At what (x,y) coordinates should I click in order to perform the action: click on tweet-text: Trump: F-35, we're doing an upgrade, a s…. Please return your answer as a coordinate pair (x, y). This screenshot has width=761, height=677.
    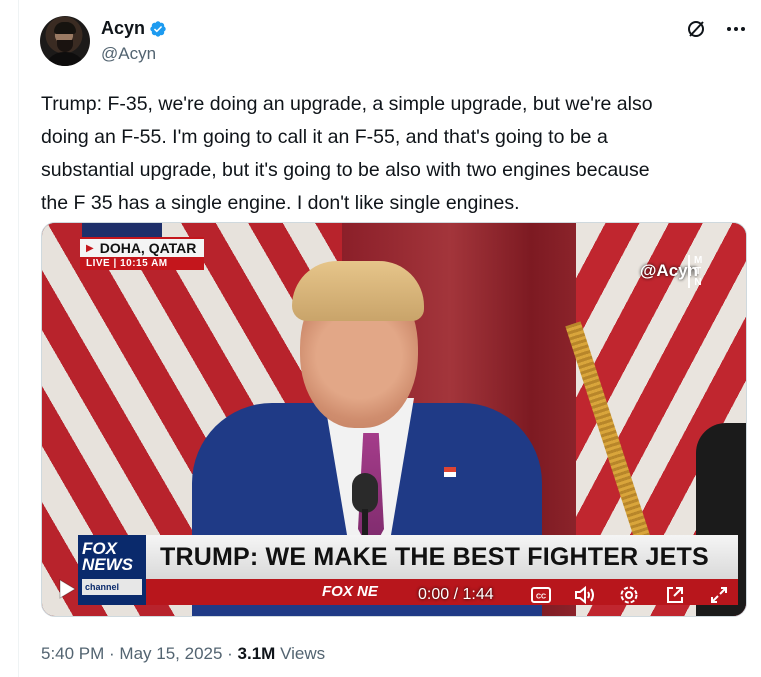
    Looking at the image, I should click on (347, 153).